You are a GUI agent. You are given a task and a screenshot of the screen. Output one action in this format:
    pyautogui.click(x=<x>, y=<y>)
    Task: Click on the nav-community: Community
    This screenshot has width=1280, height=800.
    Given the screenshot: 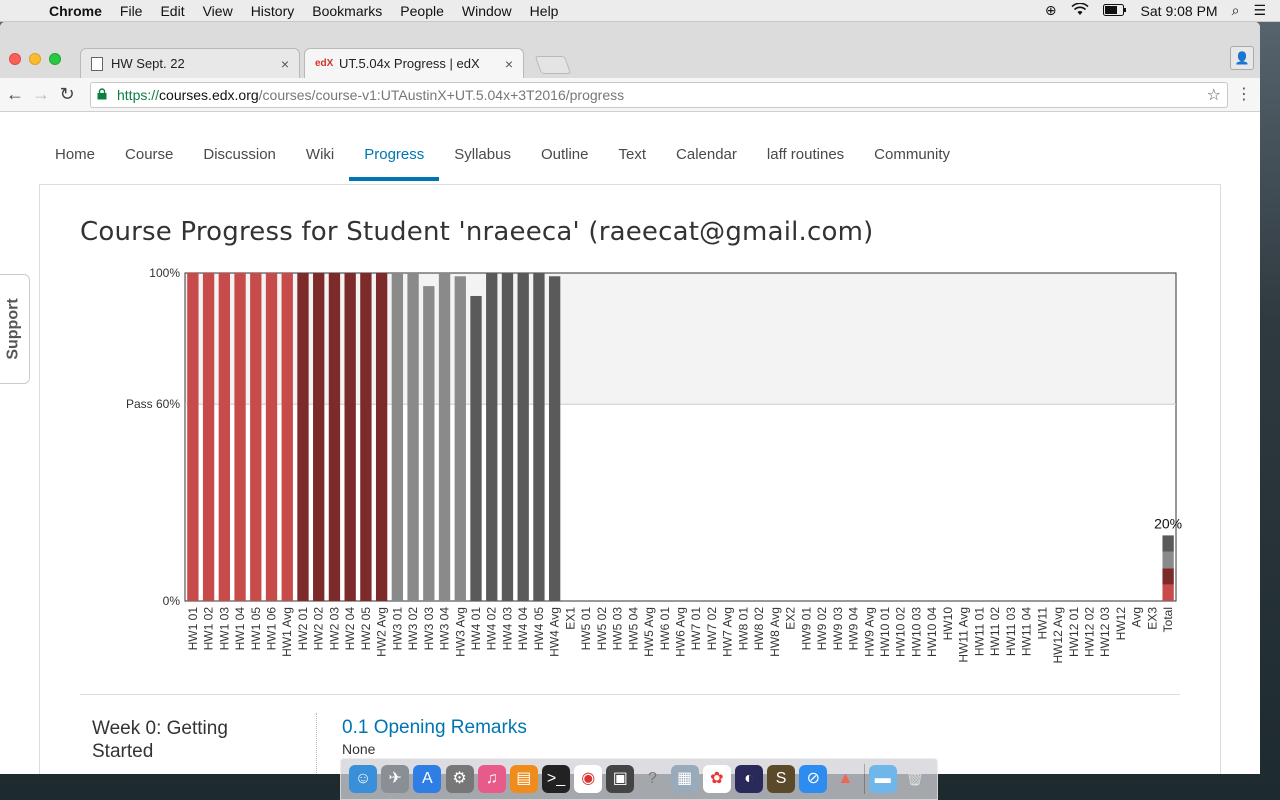 What is the action you would take?
    pyautogui.click(x=912, y=154)
    